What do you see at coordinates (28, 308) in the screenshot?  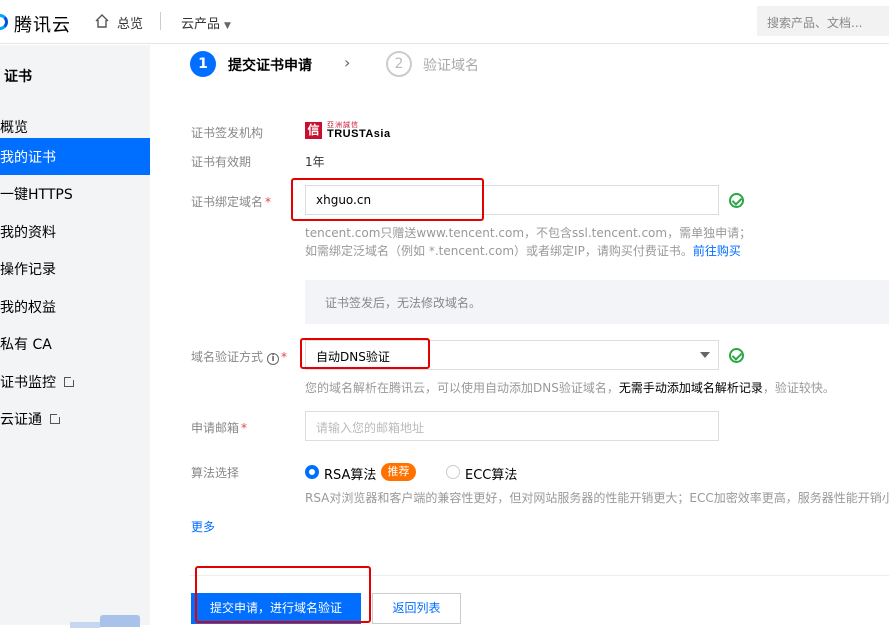 I see `sidebar-item-label: 我的权益` at bounding box center [28, 308].